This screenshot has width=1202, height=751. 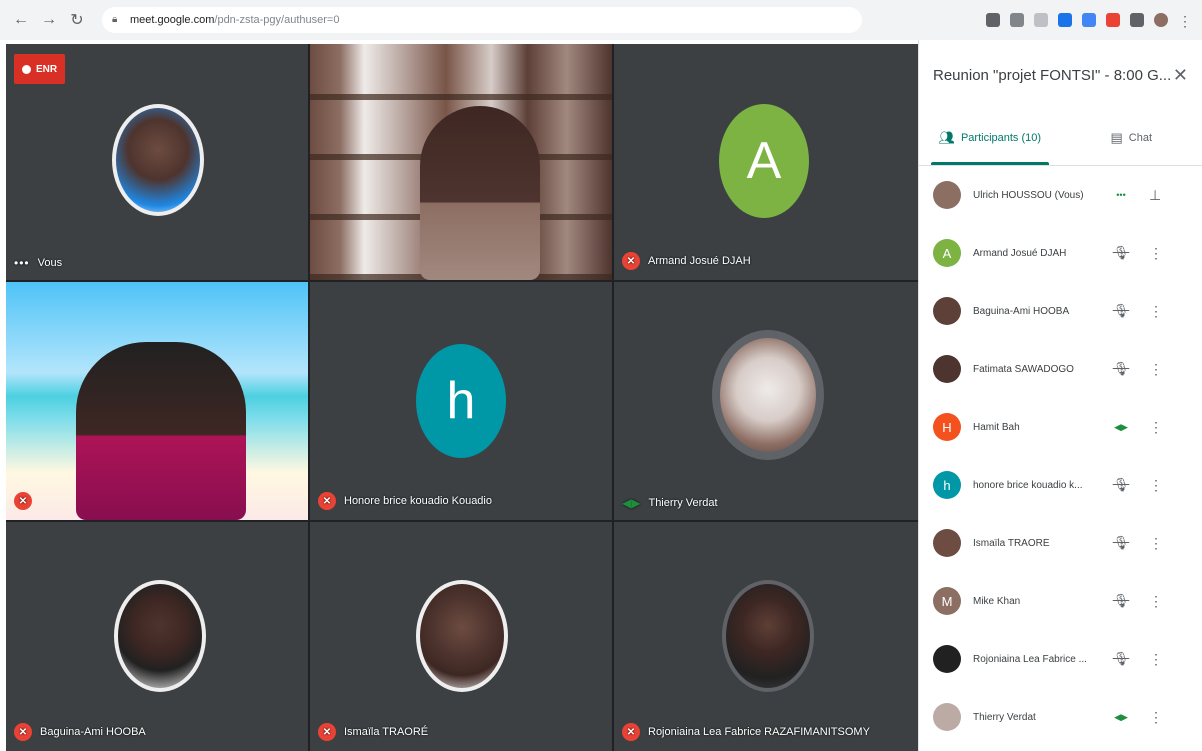 I want to click on participant-row: Rojoniaina Lea Fabrice ... 🎙︎ ⋮, so click(x=1060, y=659).